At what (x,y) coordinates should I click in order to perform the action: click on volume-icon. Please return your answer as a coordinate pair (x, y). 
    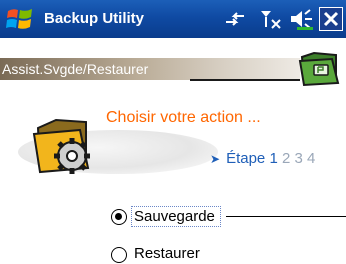
    Looking at the image, I should click on (302, 19).